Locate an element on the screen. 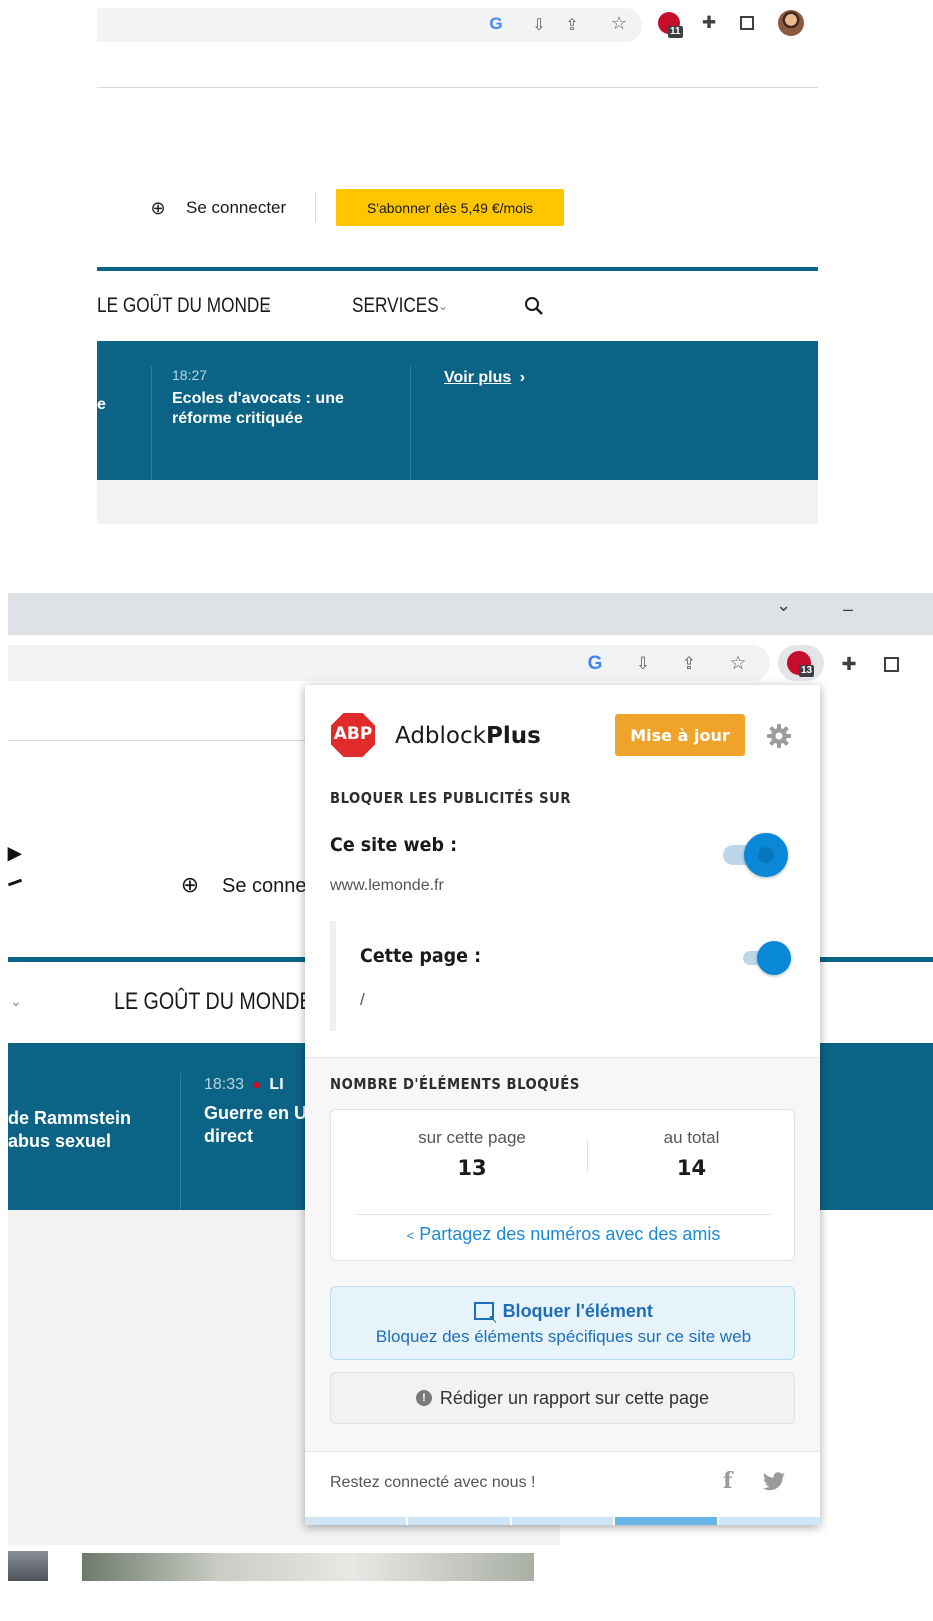  news-title-line: réforme critiquée is located at coordinates (237, 418).